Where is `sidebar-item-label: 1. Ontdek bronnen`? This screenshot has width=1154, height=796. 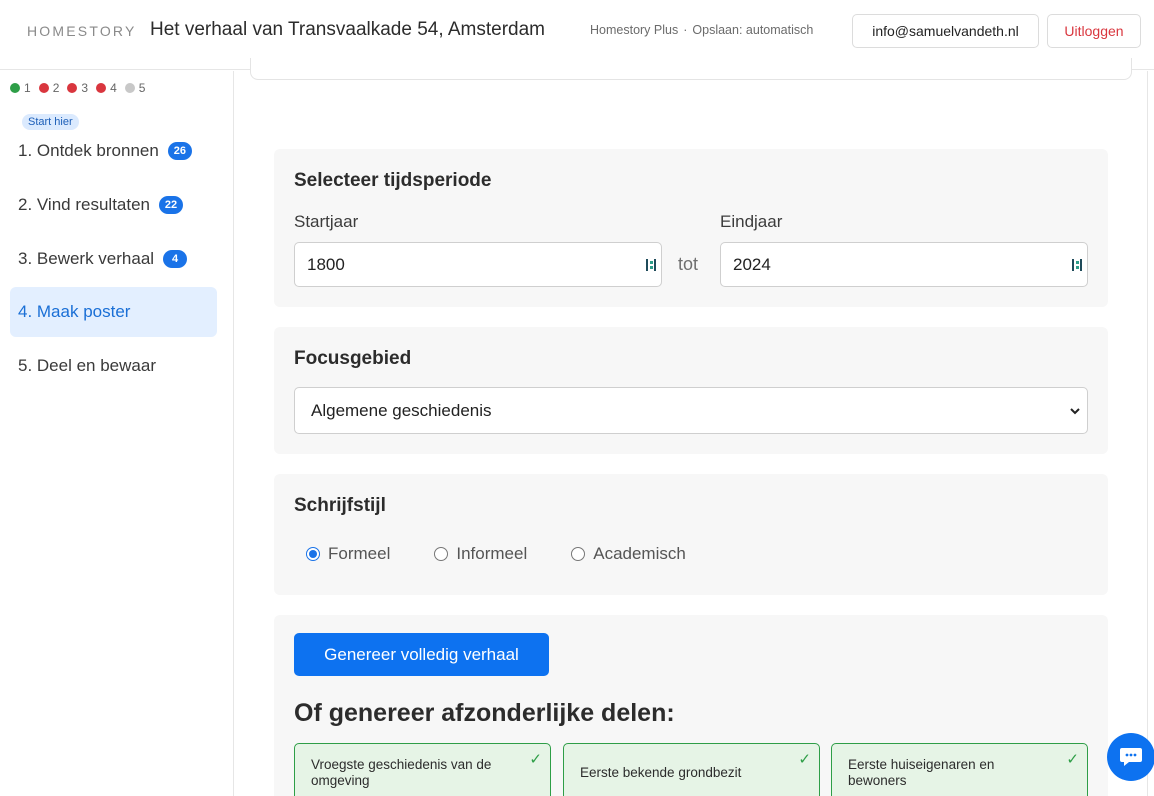
sidebar-item-label: 1. Ontdek bronnen is located at coordinates (88, 150).